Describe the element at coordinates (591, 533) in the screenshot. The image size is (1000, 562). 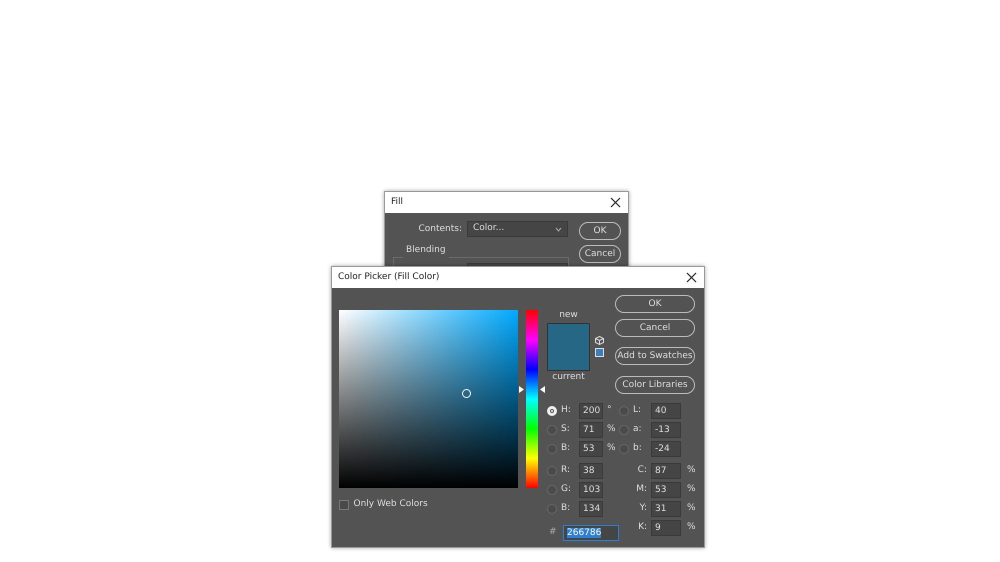
I see `hex-field: 266786` at that location.